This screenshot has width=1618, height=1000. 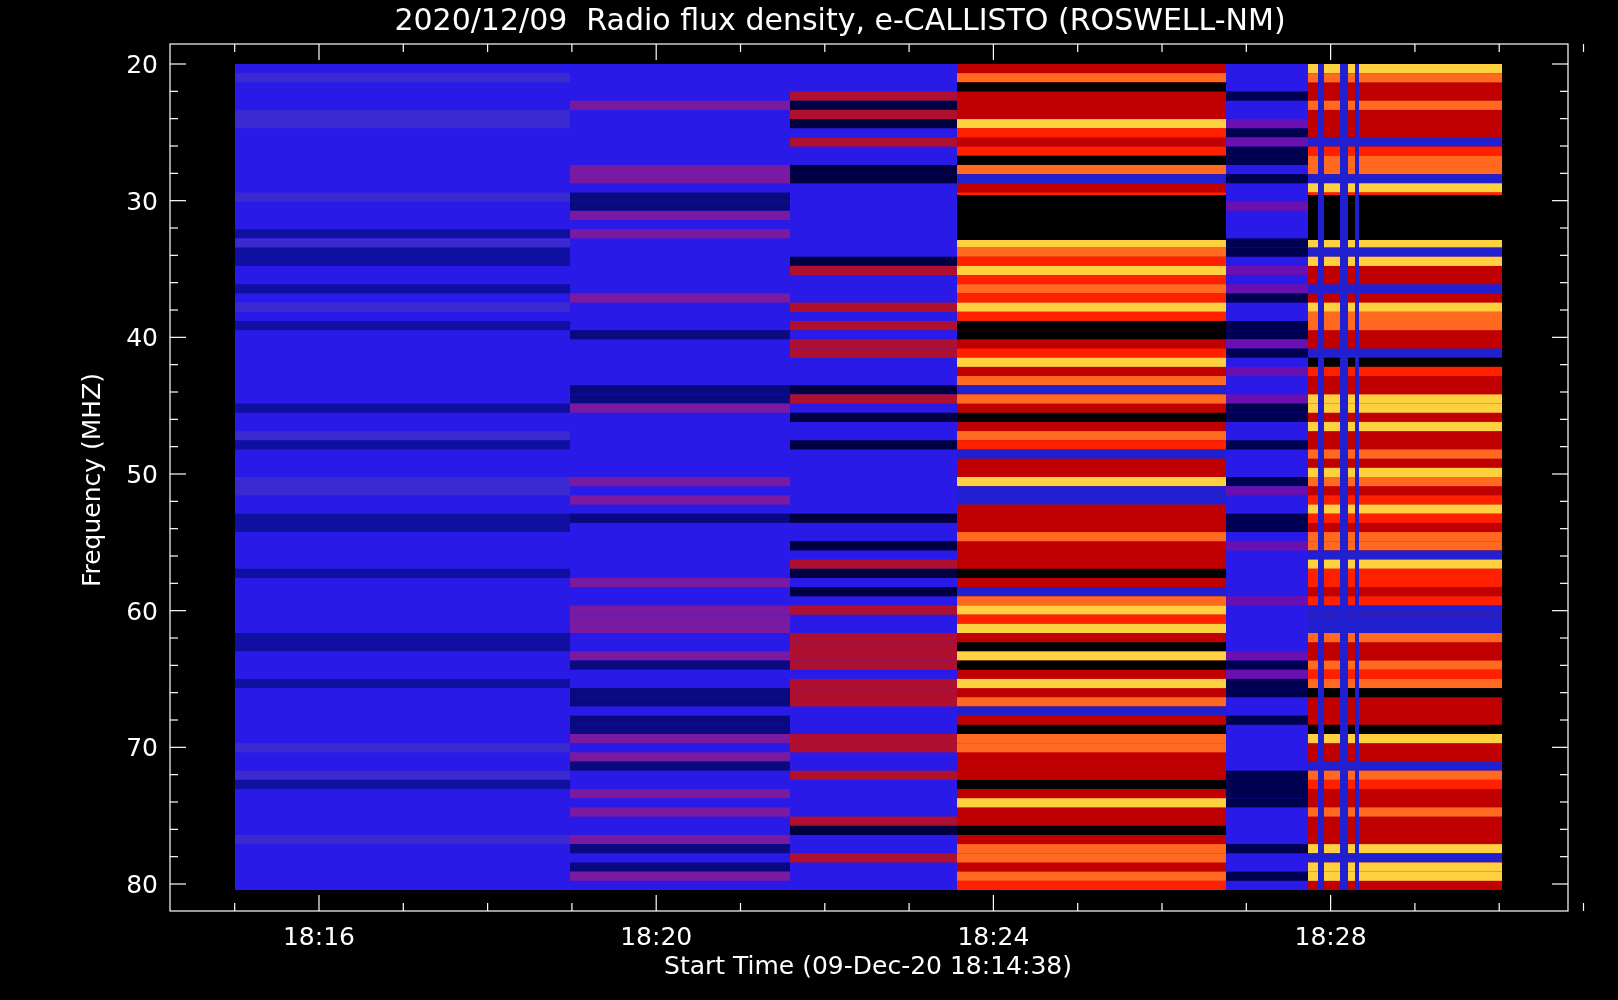 What do you see at coordinates (840, 19) in the screenshot?
I see `chart-title: 2020/12/09 Radio flux density, e-CALLISTO (ROSWELL-NM)` at bounding box center [840, 19].